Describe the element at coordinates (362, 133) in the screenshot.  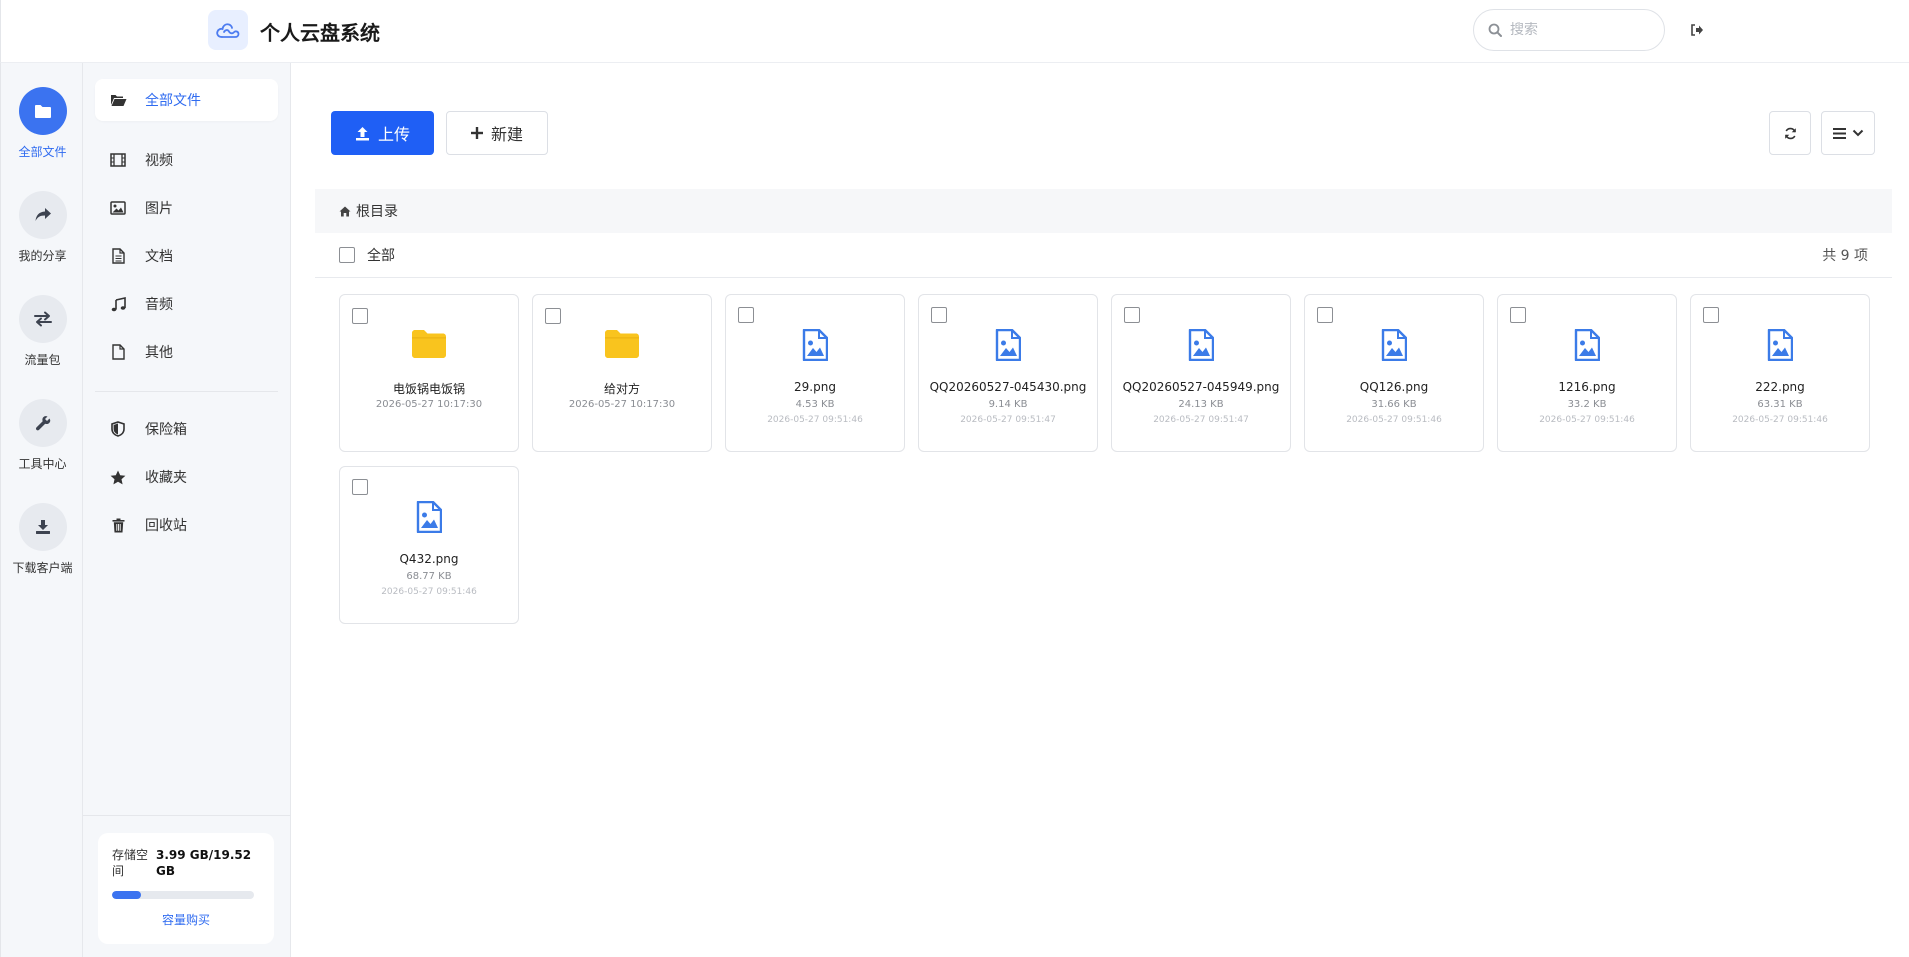
I see `upload-icon` at that location.